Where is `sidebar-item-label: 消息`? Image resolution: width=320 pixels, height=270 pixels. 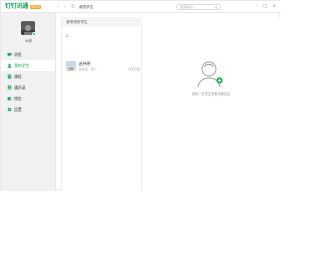 sidebar-item-label: 消息 is located at coordinates (18, 54).